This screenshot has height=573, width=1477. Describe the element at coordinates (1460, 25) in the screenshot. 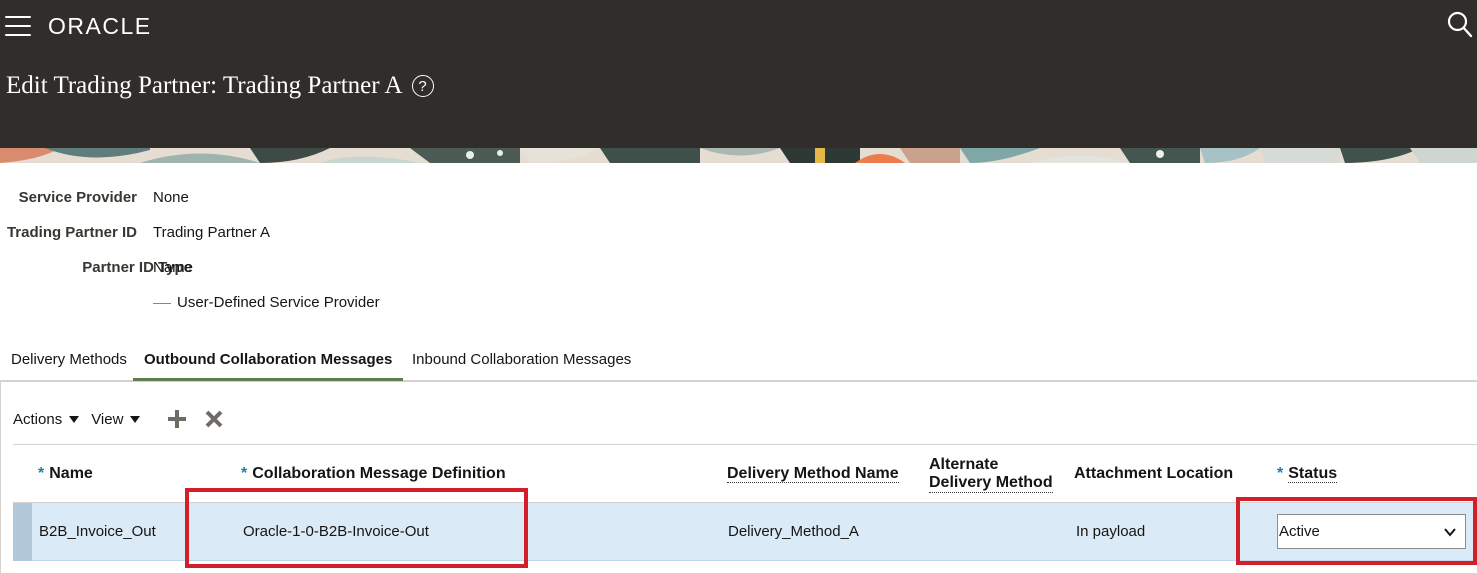

I see `search-icon` at that location.